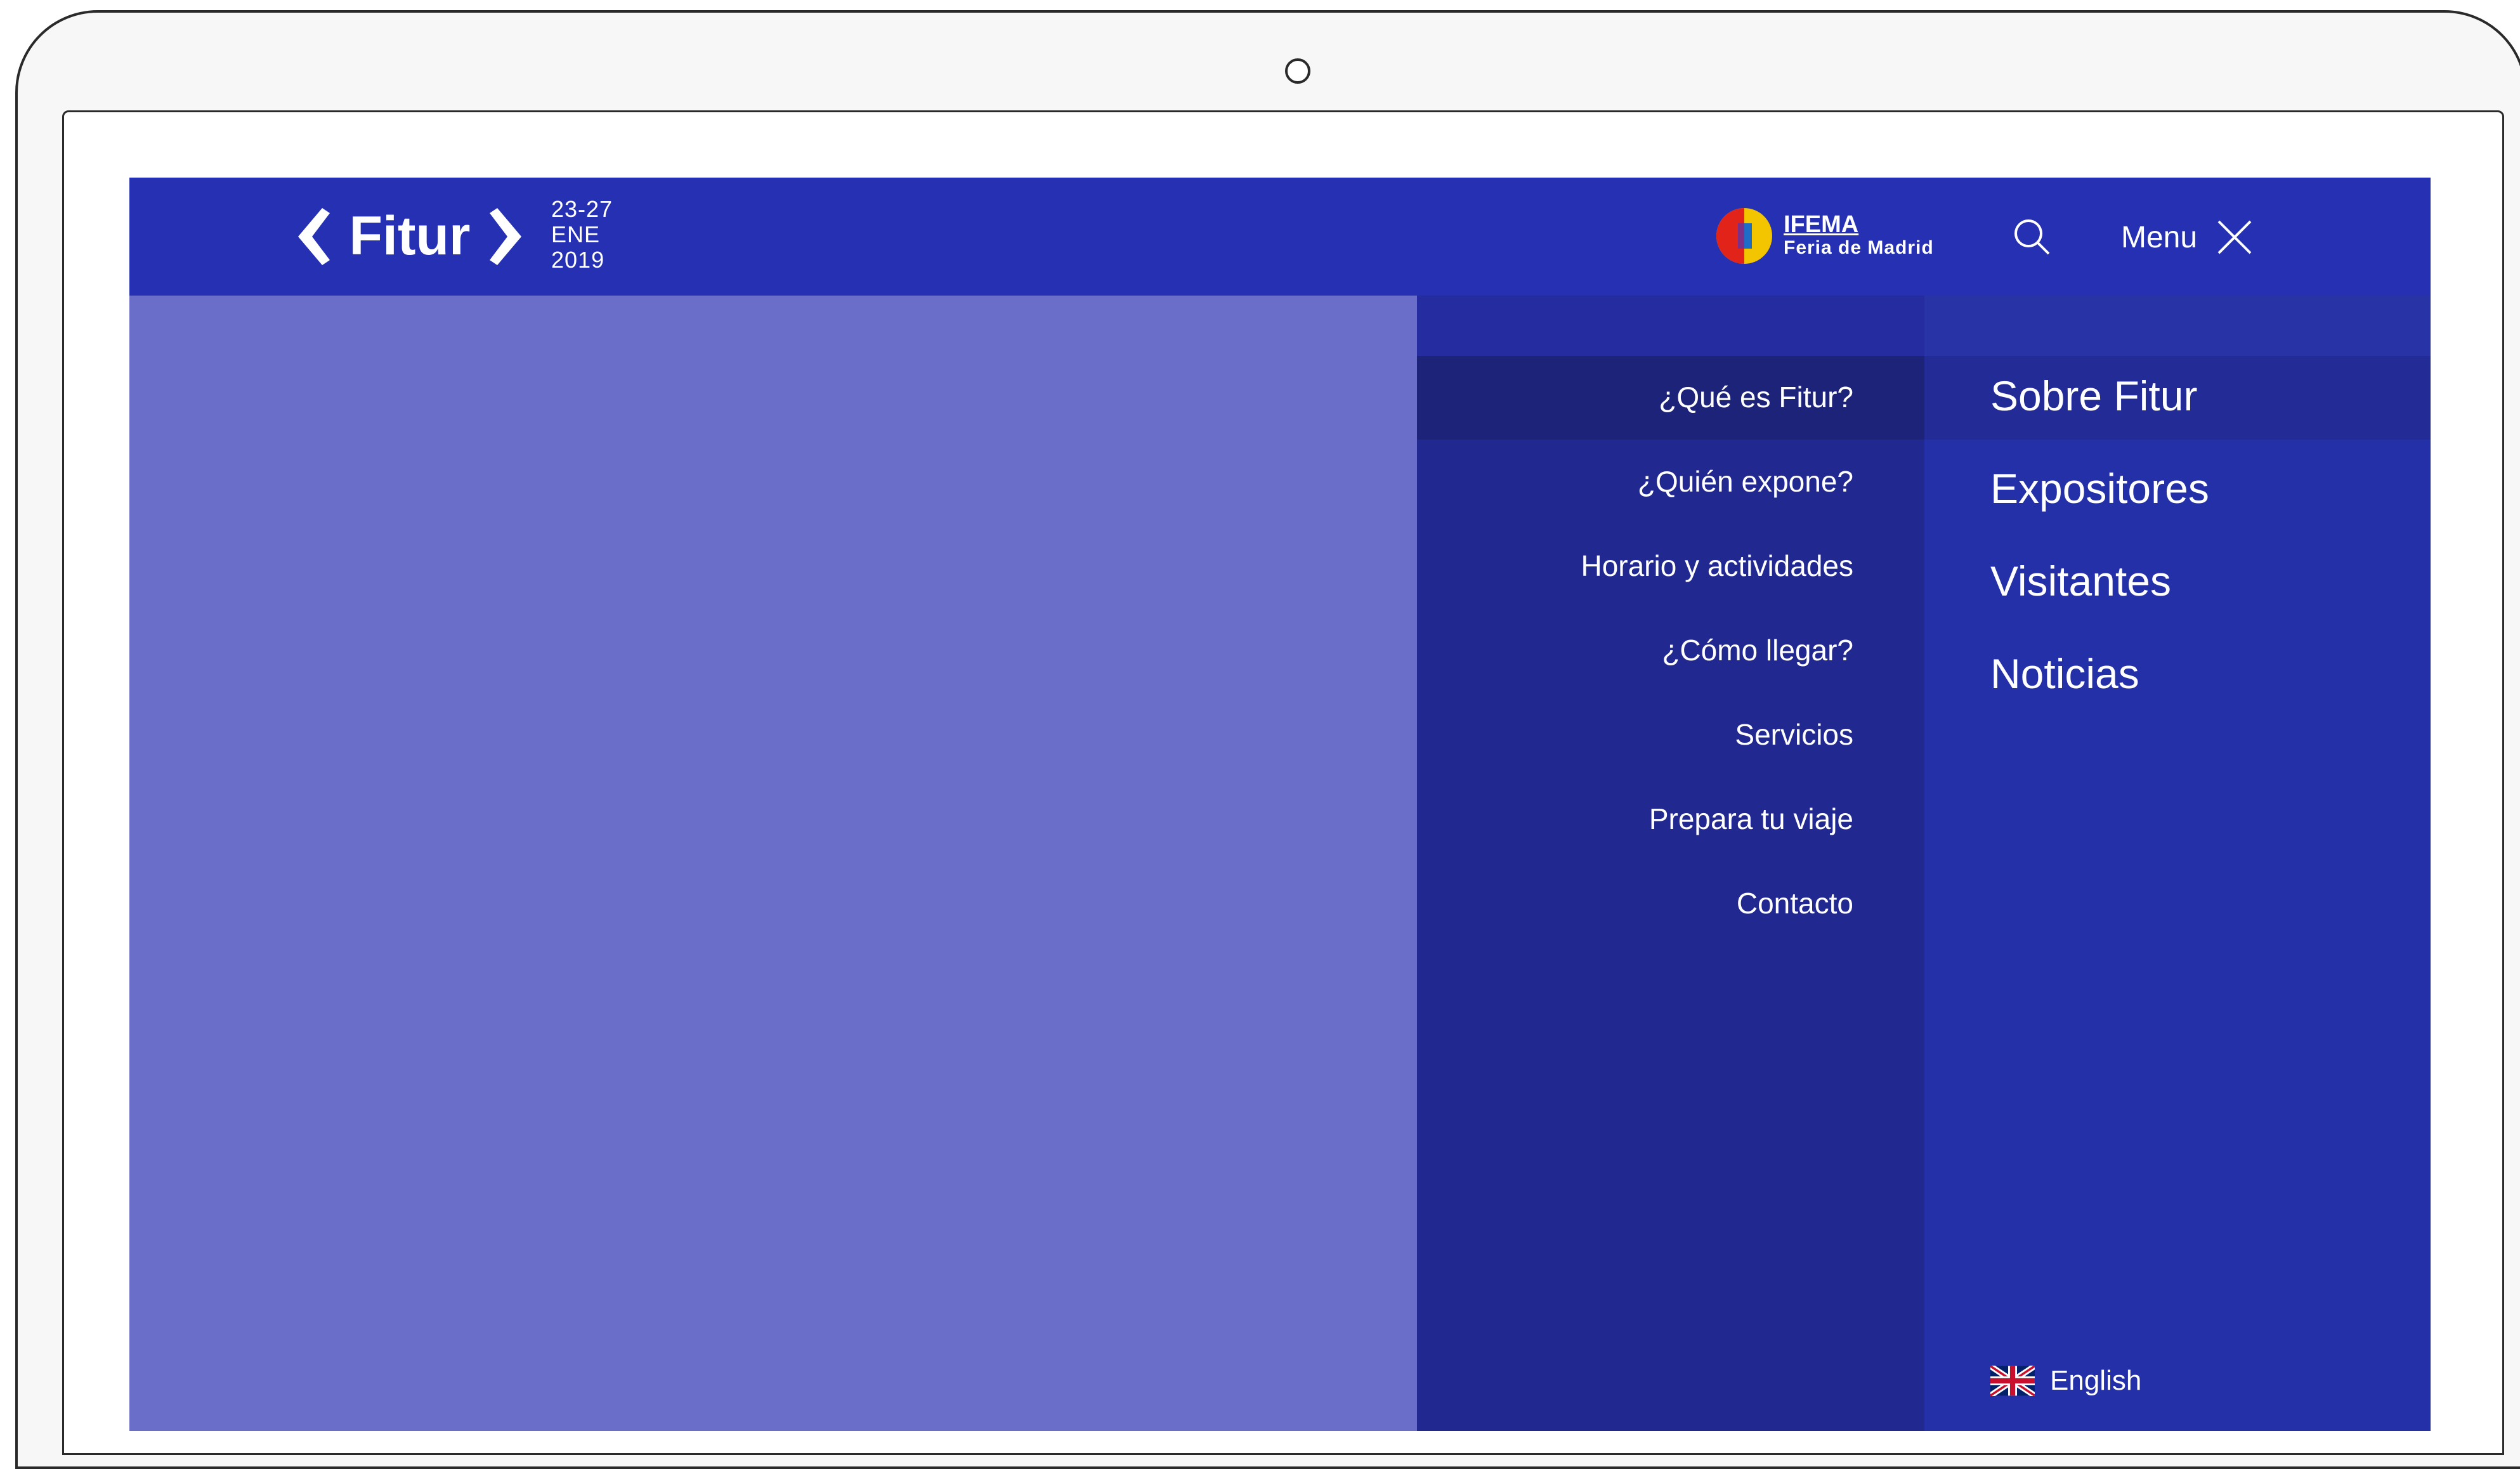 The width and height of the screenshot is (2520, 1469). I want to click on submenu-item-quien-expone: ¿Quién expone?, so click(1745, 481).